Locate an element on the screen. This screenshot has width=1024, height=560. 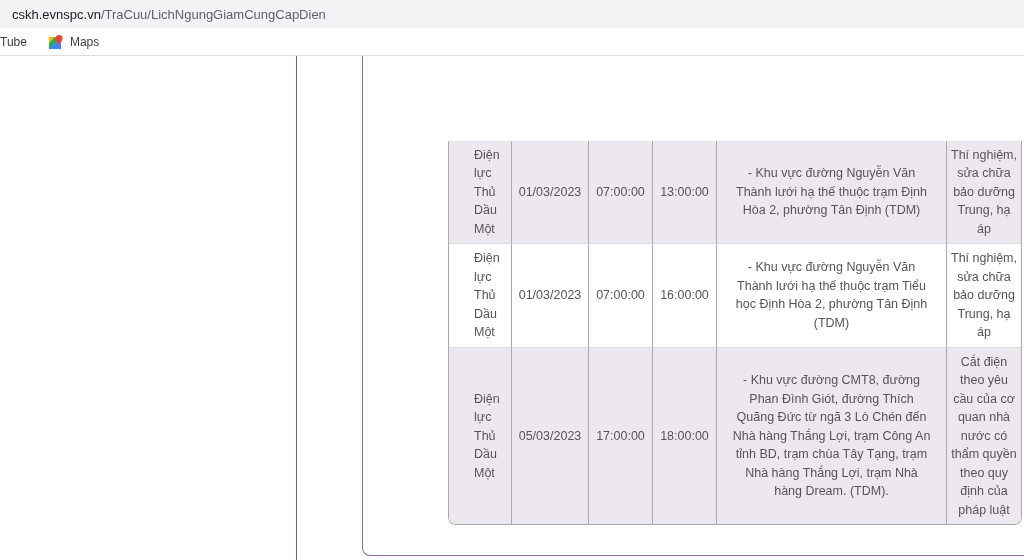
table-cell: 17:00:00 is located at coordinates (620, 435).